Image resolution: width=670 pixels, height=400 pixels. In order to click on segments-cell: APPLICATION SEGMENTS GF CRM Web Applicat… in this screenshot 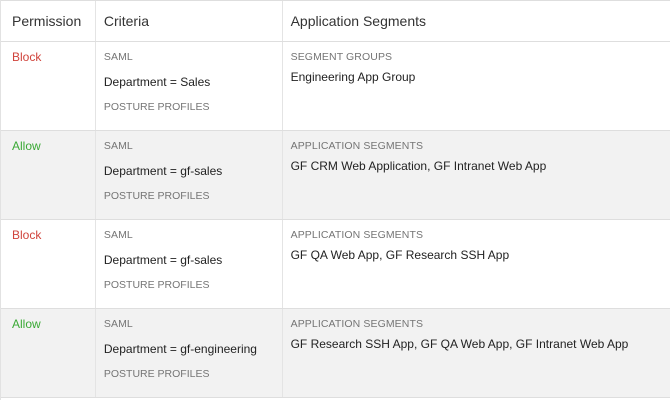, I will do `click(476, 175)`.